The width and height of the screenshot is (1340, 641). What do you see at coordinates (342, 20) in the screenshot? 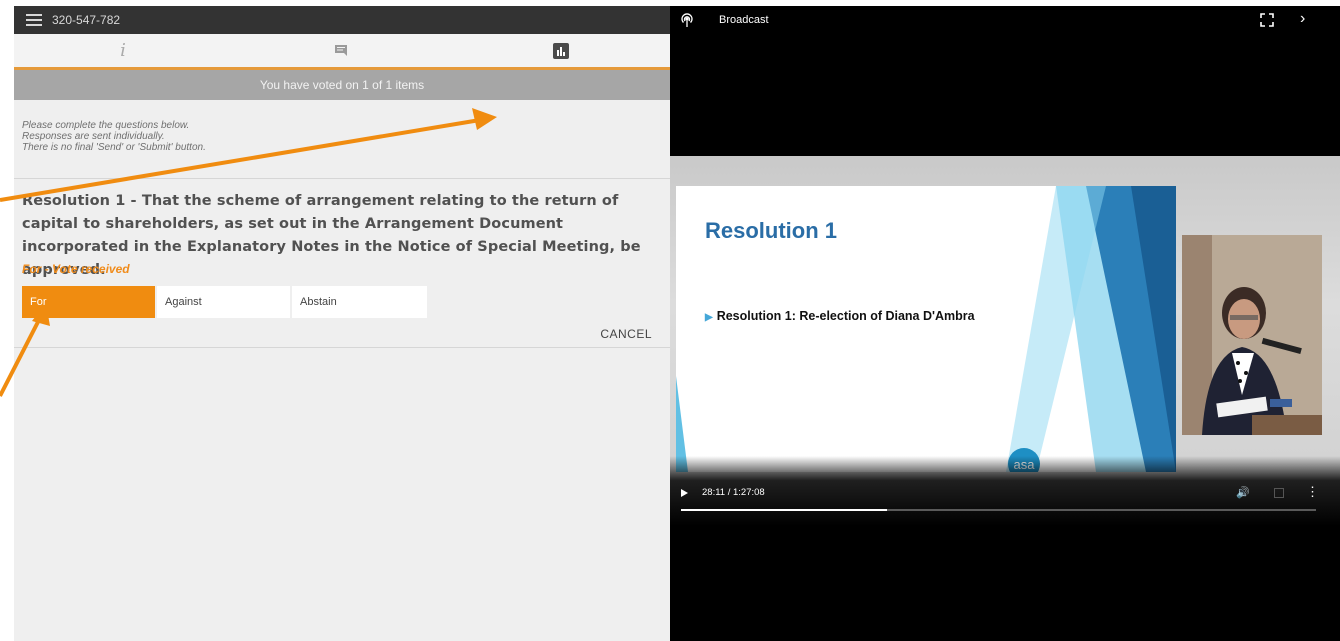
I see `top-bar: 320-547-782` at bounding box center [342, 20].